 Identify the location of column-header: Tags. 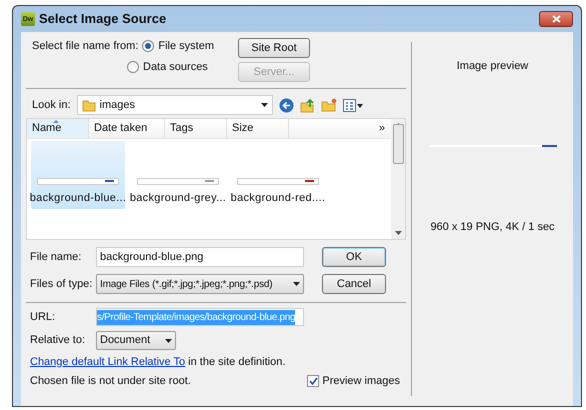
(196, 128).